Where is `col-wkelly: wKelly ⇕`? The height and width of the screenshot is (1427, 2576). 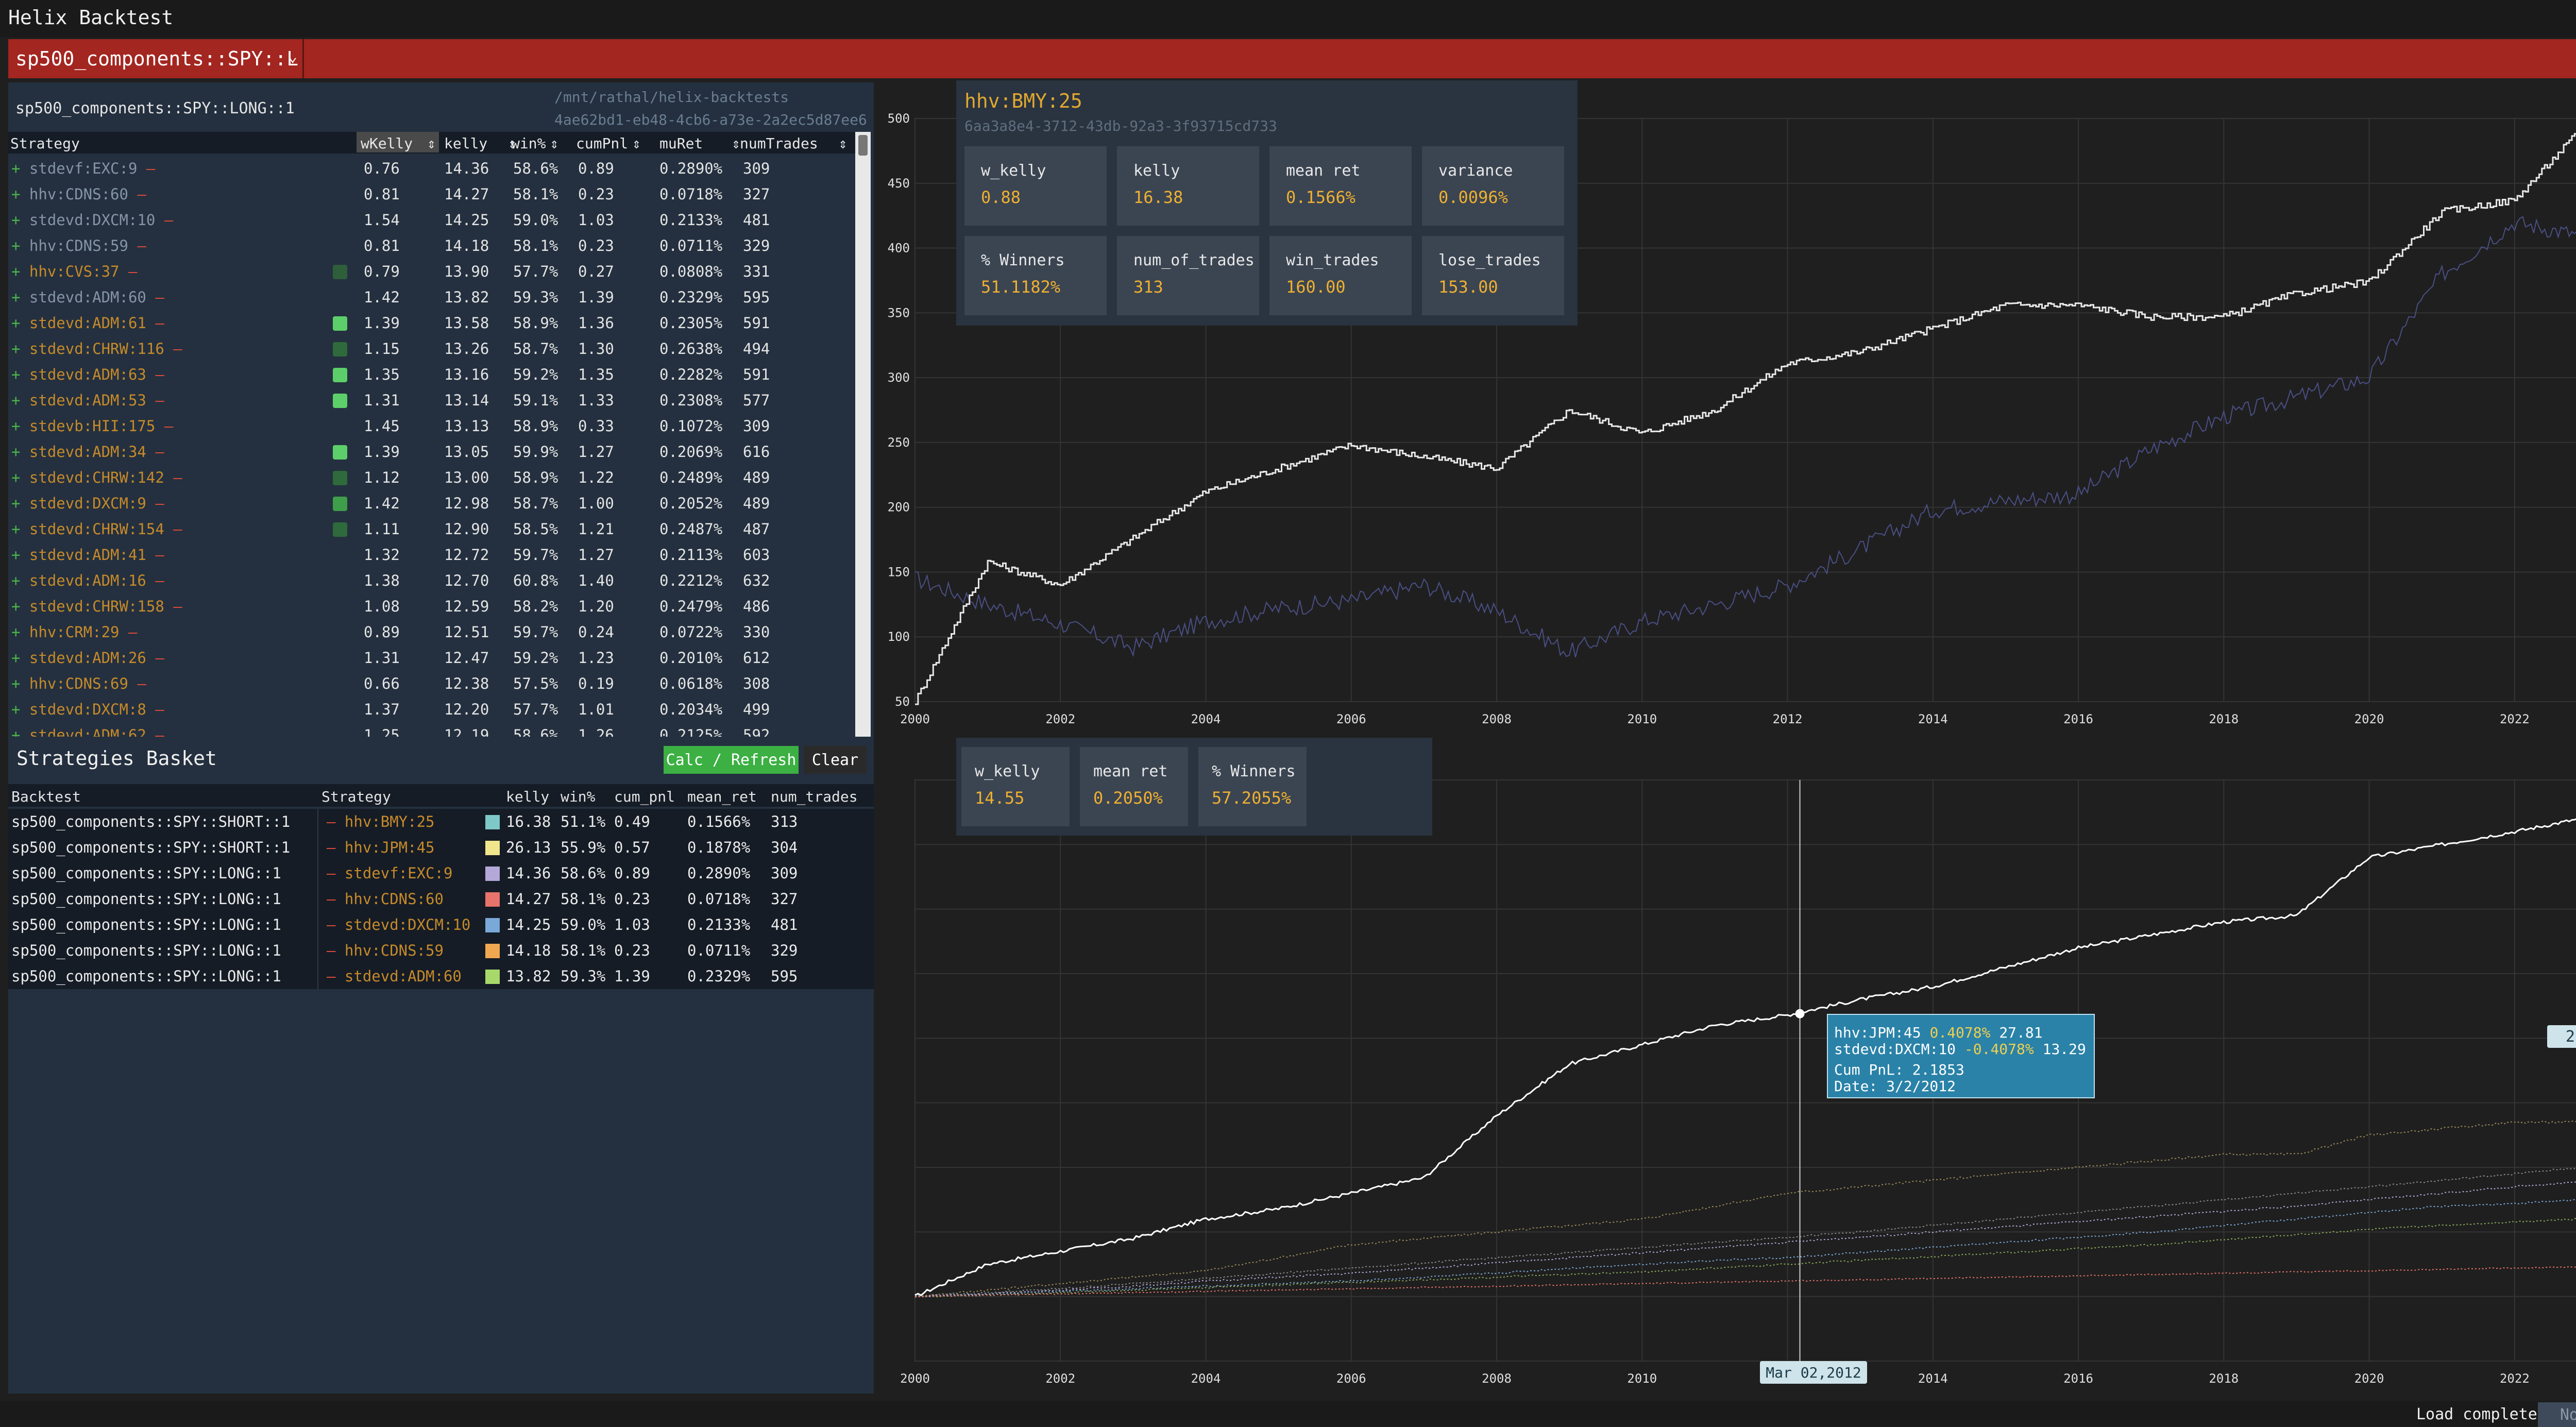 col-wkelly: wKelly ⇕ is located at coordinates (398, 142).